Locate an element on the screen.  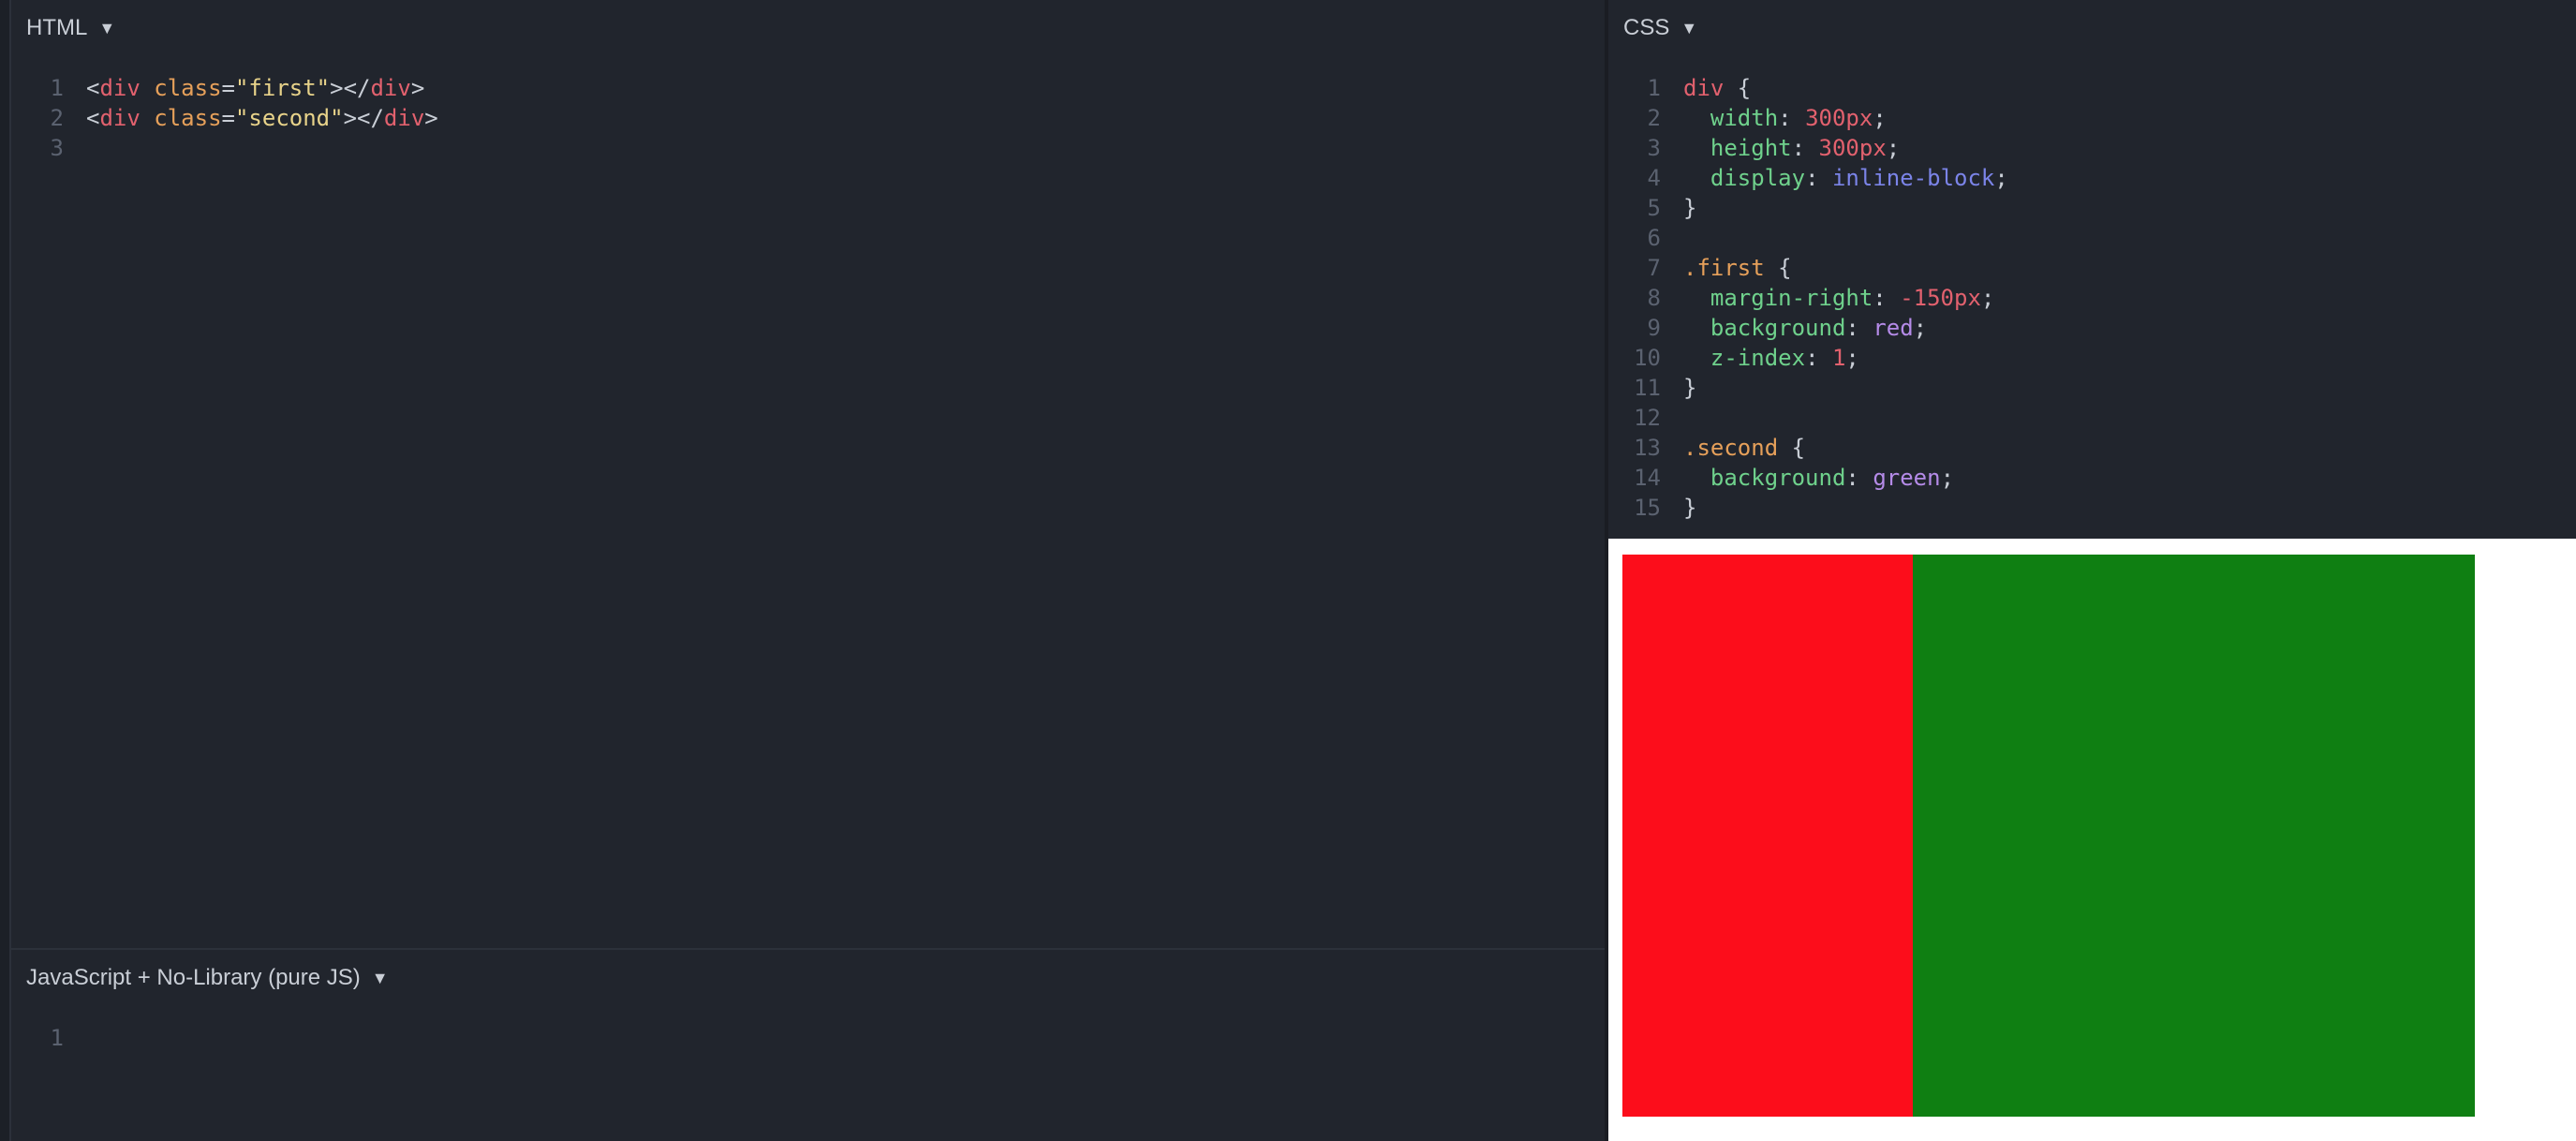
js-code-line: 1 is located at coordinates (48, 1038).